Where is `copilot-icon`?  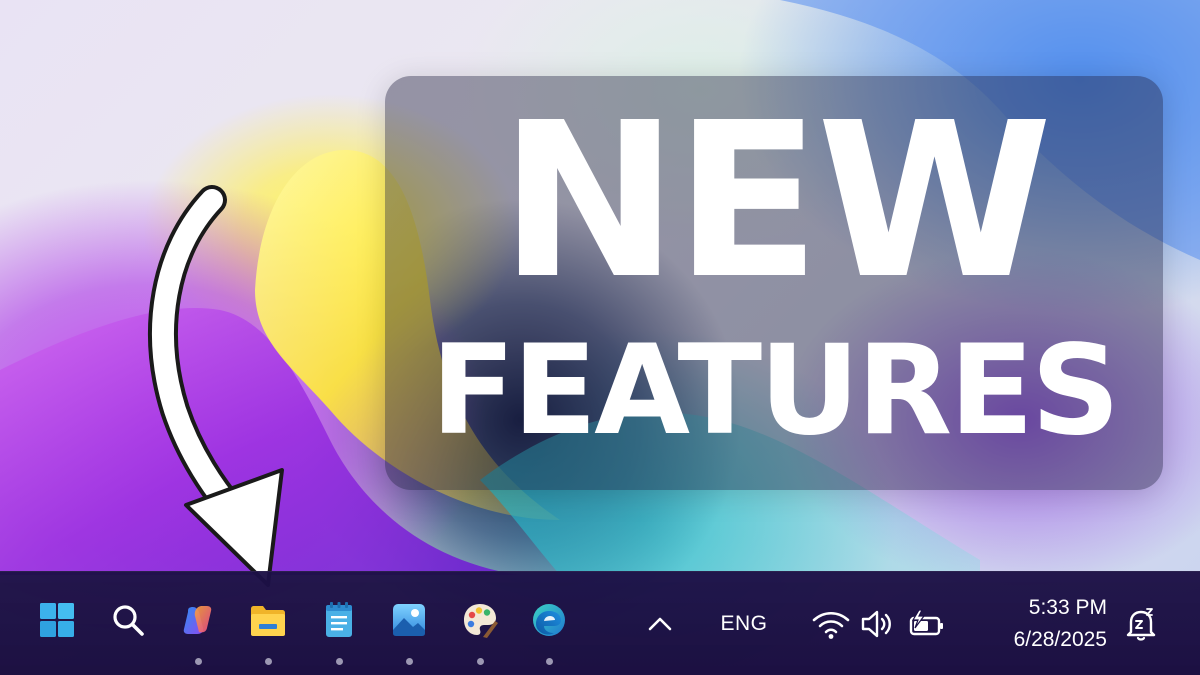
copilot-icon is located at coordinates (197, 620).